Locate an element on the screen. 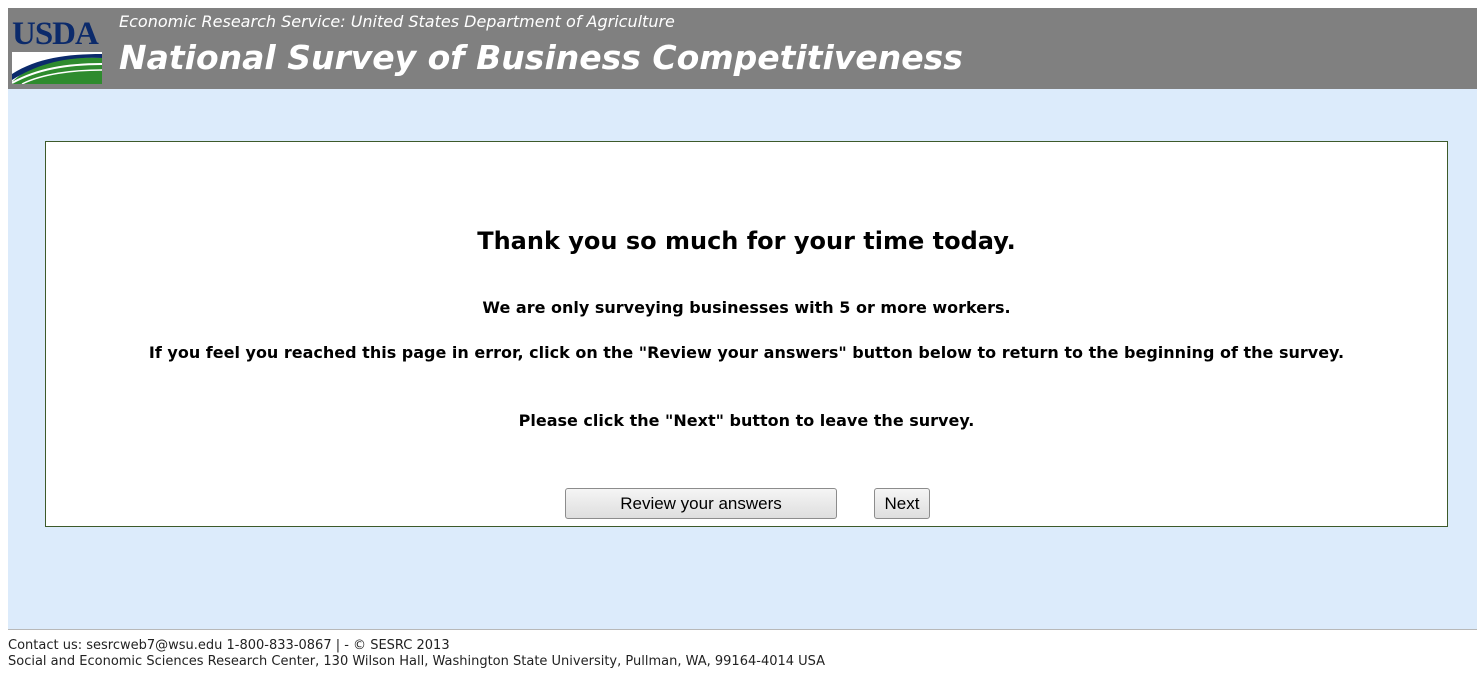 This screenshot has width=1477, height=677. next-button: Next is located at coordinates (902, 503).